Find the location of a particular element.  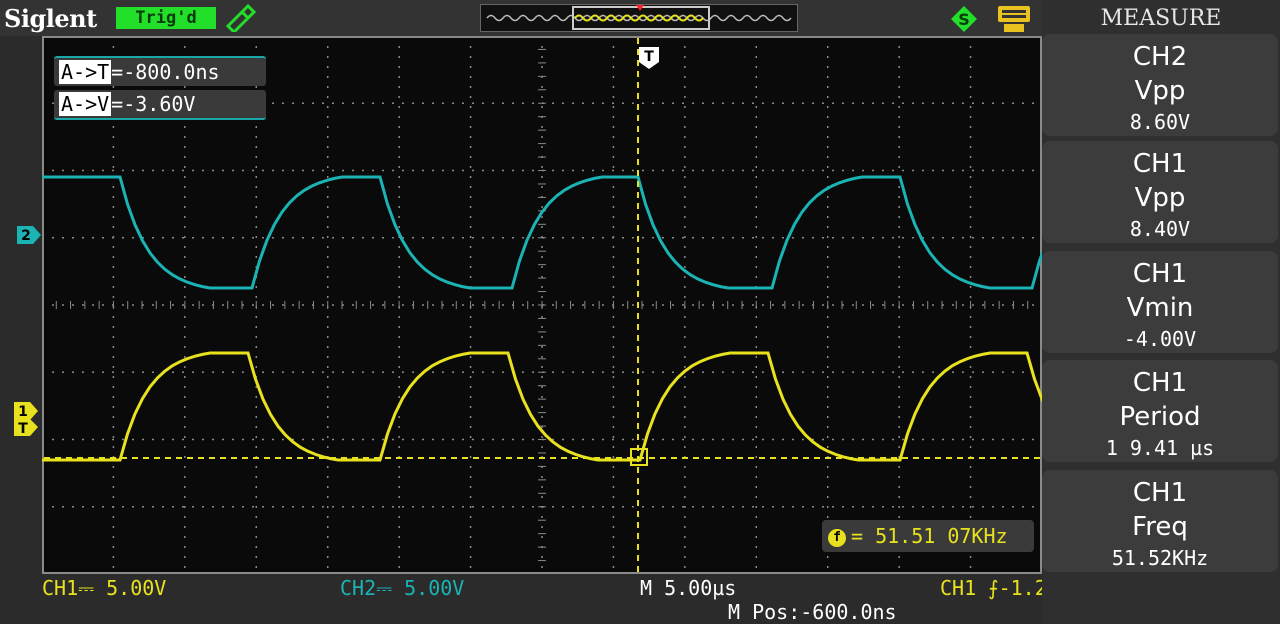

waveform-overview-graphic is located at coordinates (639, 17).